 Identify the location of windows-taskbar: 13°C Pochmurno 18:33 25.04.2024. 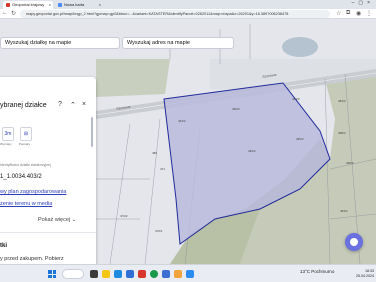
(188, 273).